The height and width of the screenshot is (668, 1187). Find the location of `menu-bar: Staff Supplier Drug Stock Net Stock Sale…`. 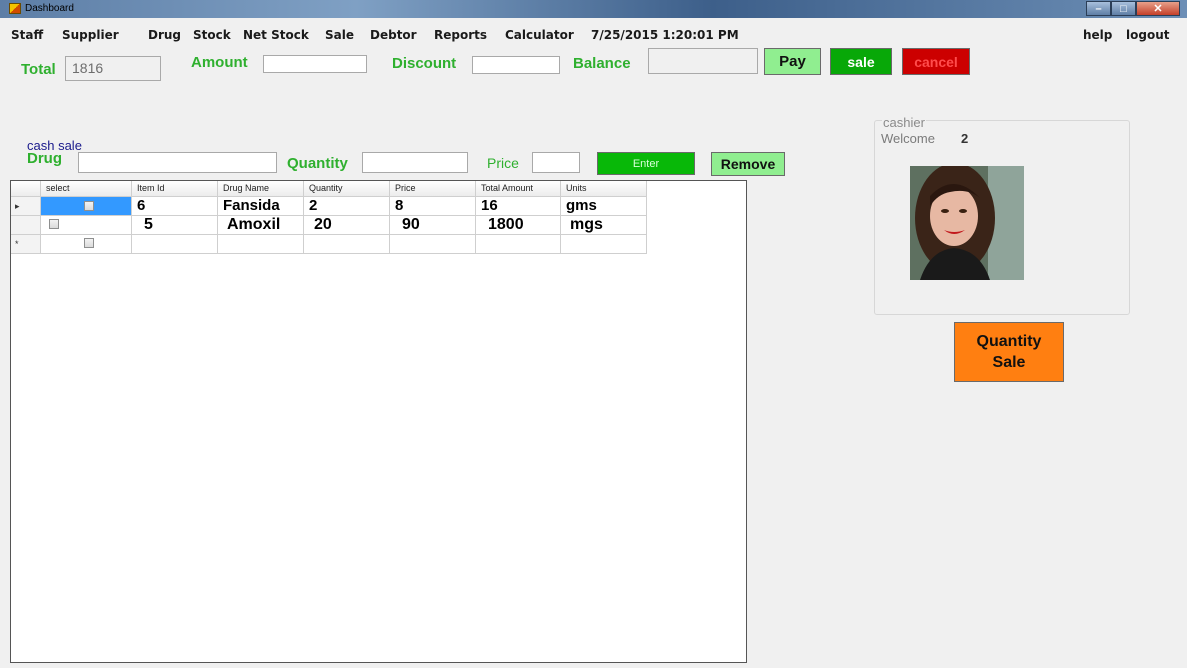

menu-bar: Staff Supplier Drug Stock Net Stock Sale… is located at coordinates (593, 35).